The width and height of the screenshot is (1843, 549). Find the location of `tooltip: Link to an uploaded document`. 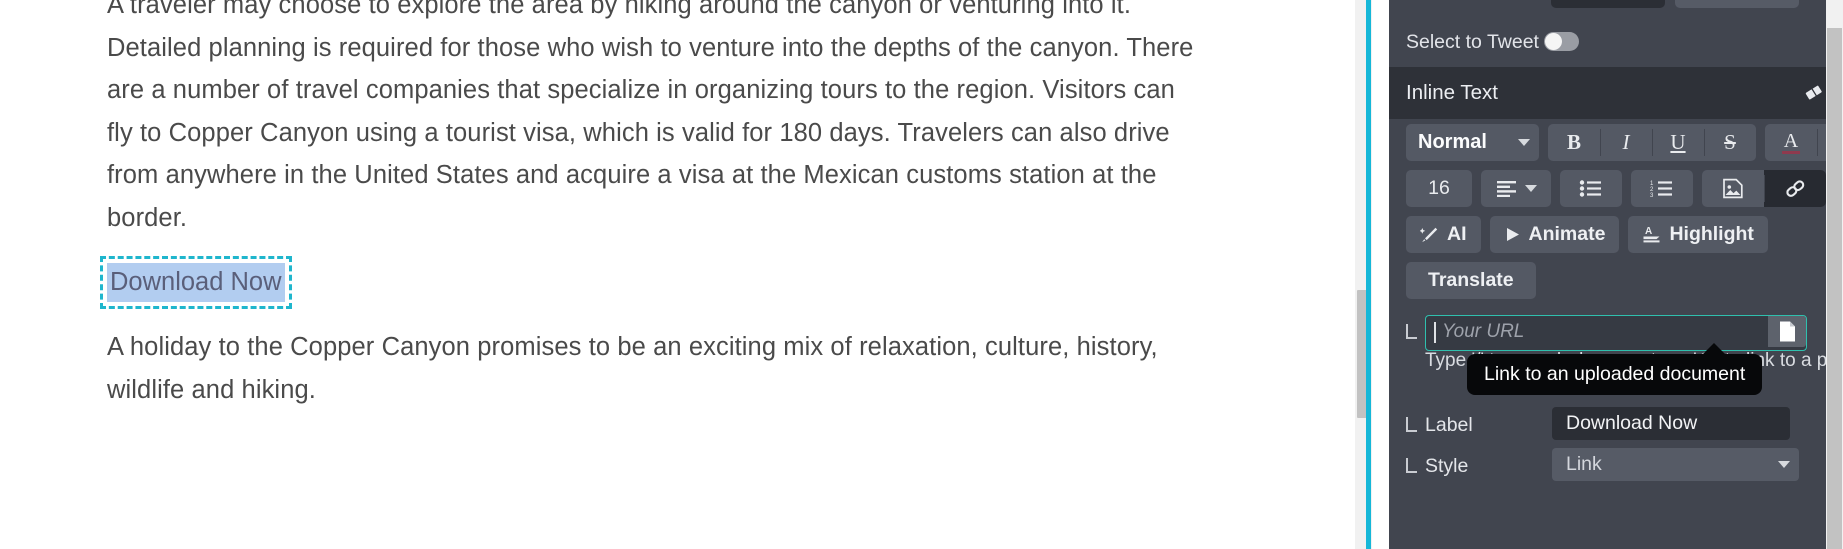

tooltip: Link to an uploaded document is located at coordinates (1615, 369).